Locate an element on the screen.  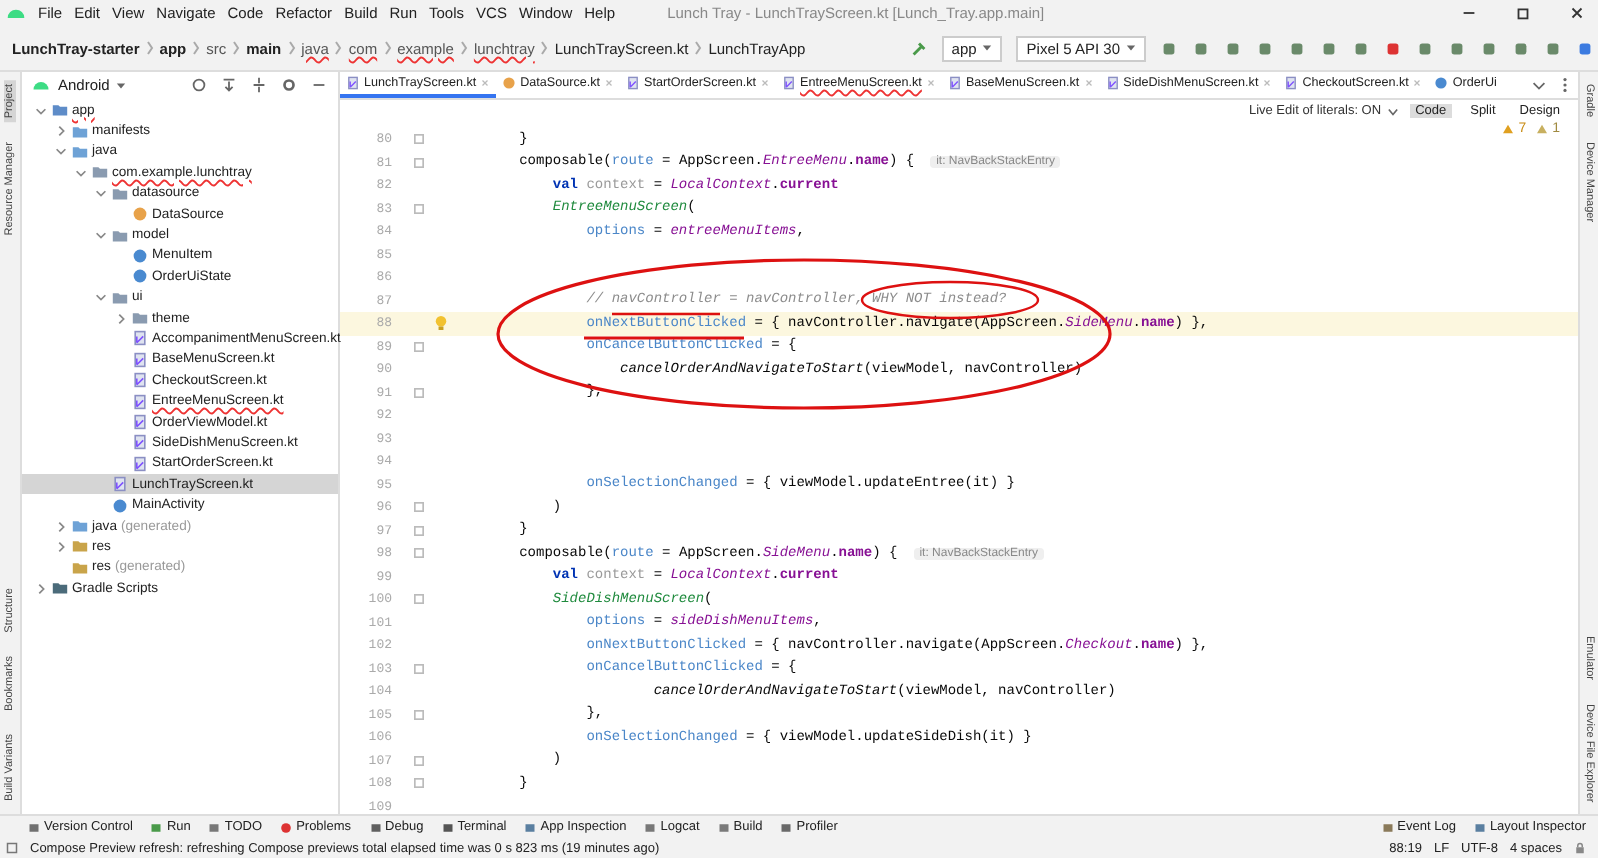
restore-icon is located at coordinates (1523, 13).